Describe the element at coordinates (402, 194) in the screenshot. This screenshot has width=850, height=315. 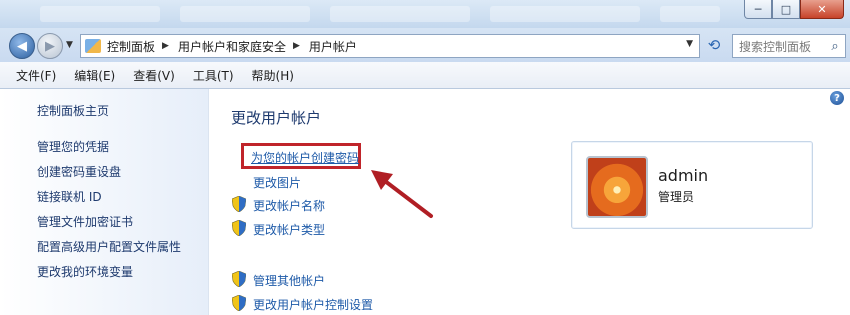
I see `annotation-arrow-icon` at that location.